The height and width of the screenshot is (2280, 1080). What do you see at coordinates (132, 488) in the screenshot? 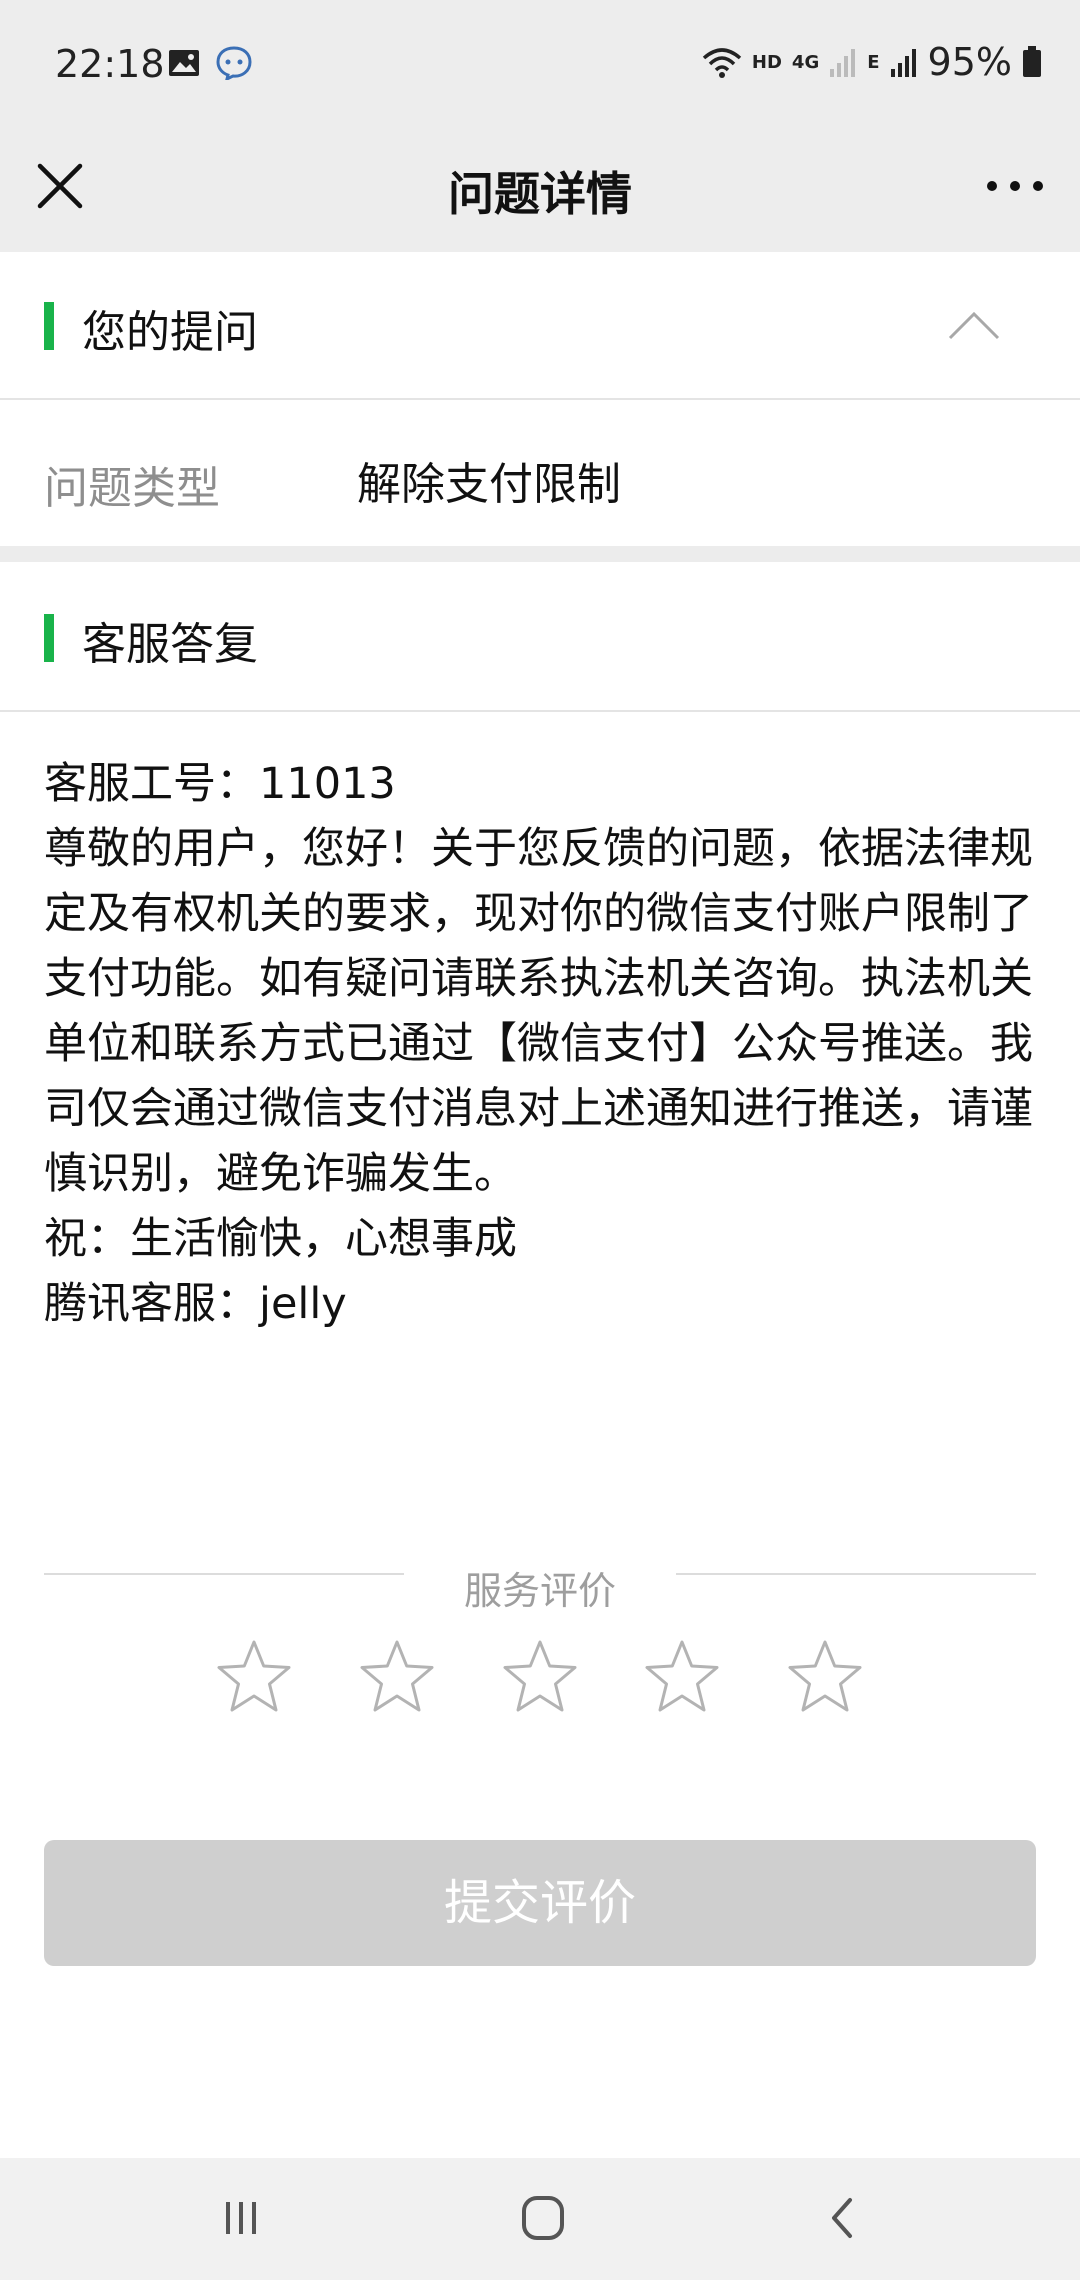
I see `question-type-label: 问题类型` at bounding box center [132, 488].